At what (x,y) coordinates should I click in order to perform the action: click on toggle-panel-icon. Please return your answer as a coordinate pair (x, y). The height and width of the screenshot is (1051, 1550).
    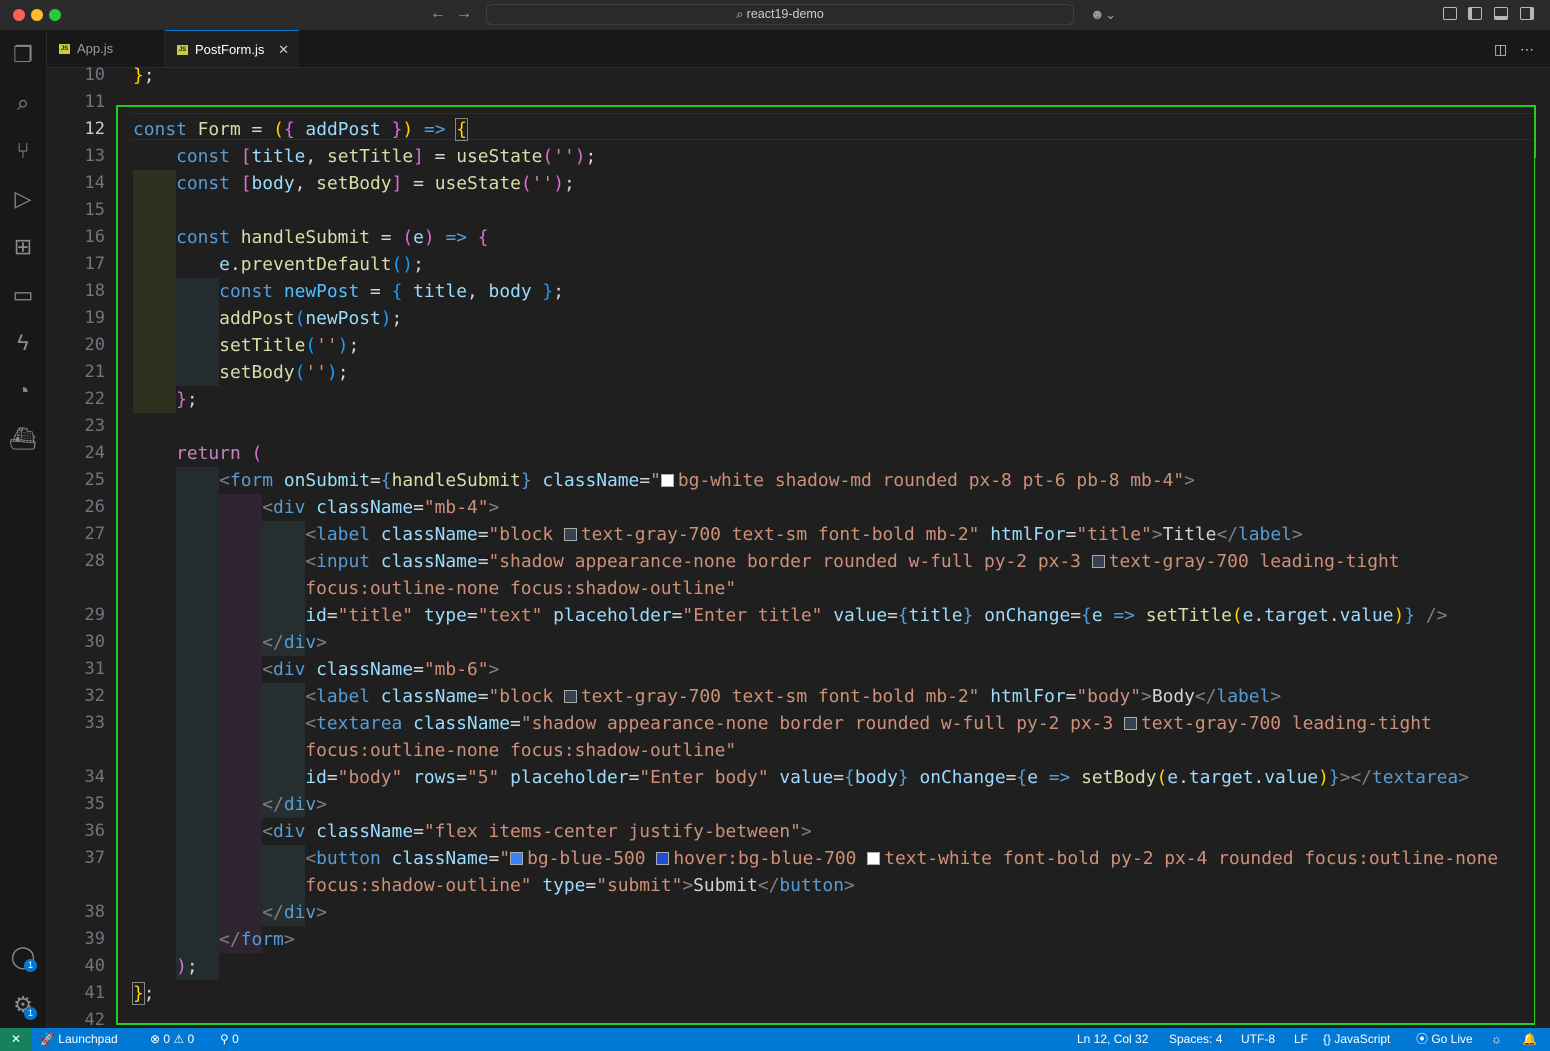
    Looking at the image, I should click on (1501, 13).